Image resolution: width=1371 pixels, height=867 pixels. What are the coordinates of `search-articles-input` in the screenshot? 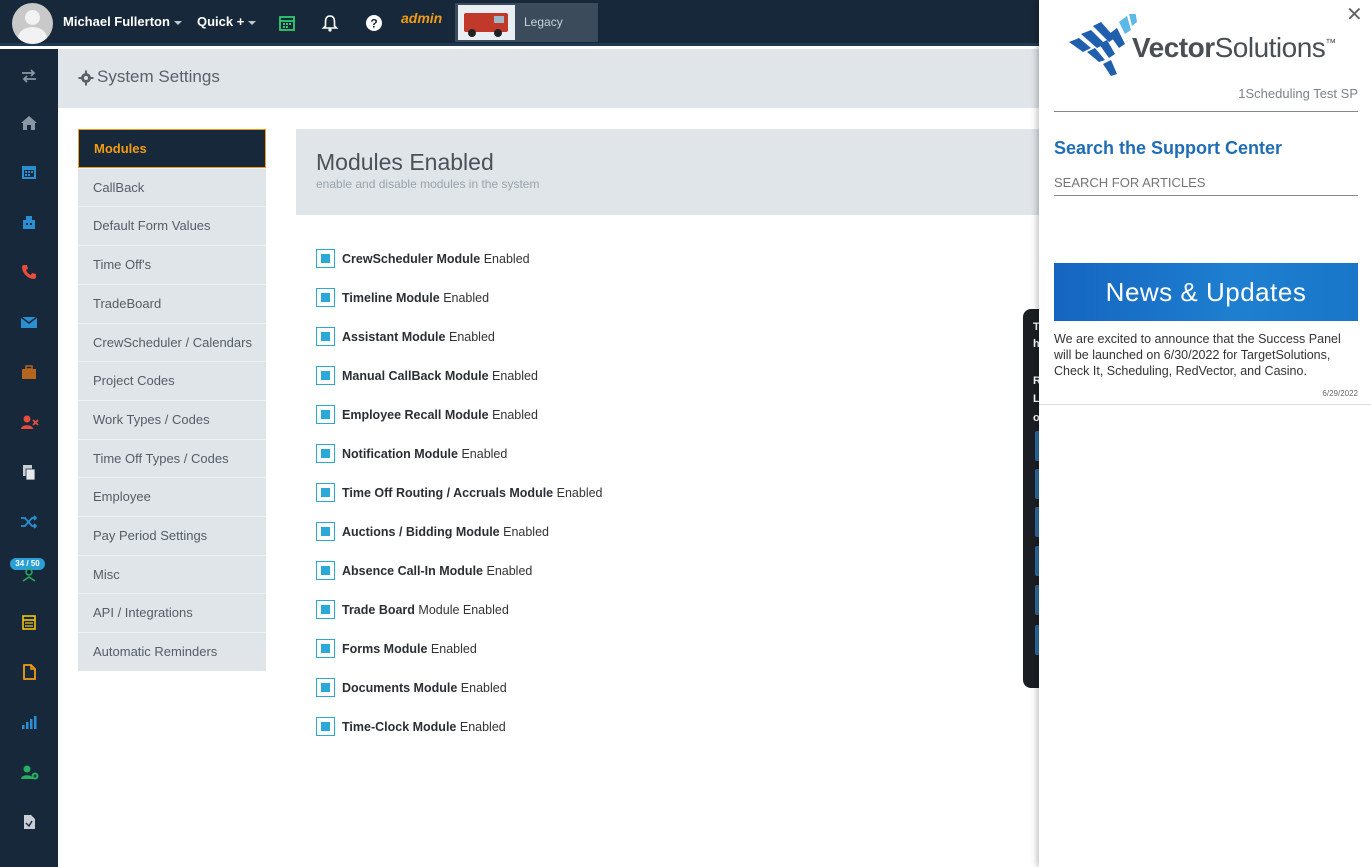 It's located at (1206, 183).